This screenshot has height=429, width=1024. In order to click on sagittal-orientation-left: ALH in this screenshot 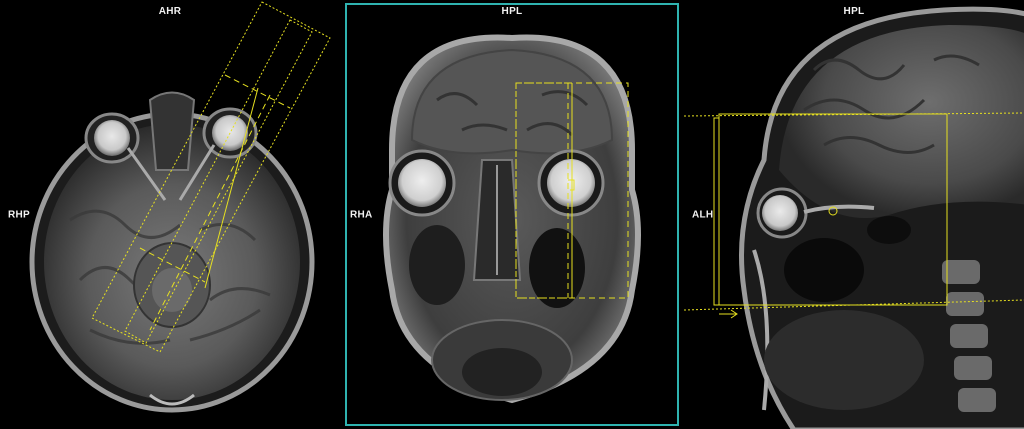, I will do `click(703, 214)`.